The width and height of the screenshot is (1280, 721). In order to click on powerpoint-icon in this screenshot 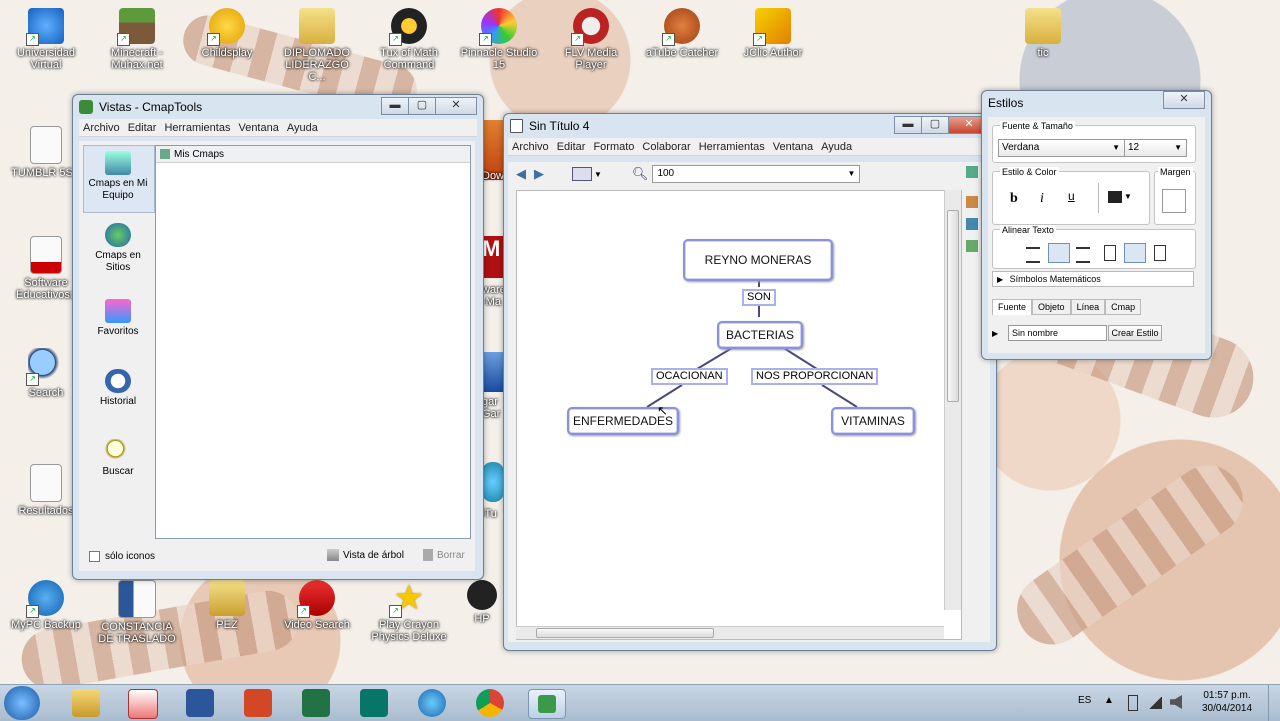, I will do `click(258, 703)`.